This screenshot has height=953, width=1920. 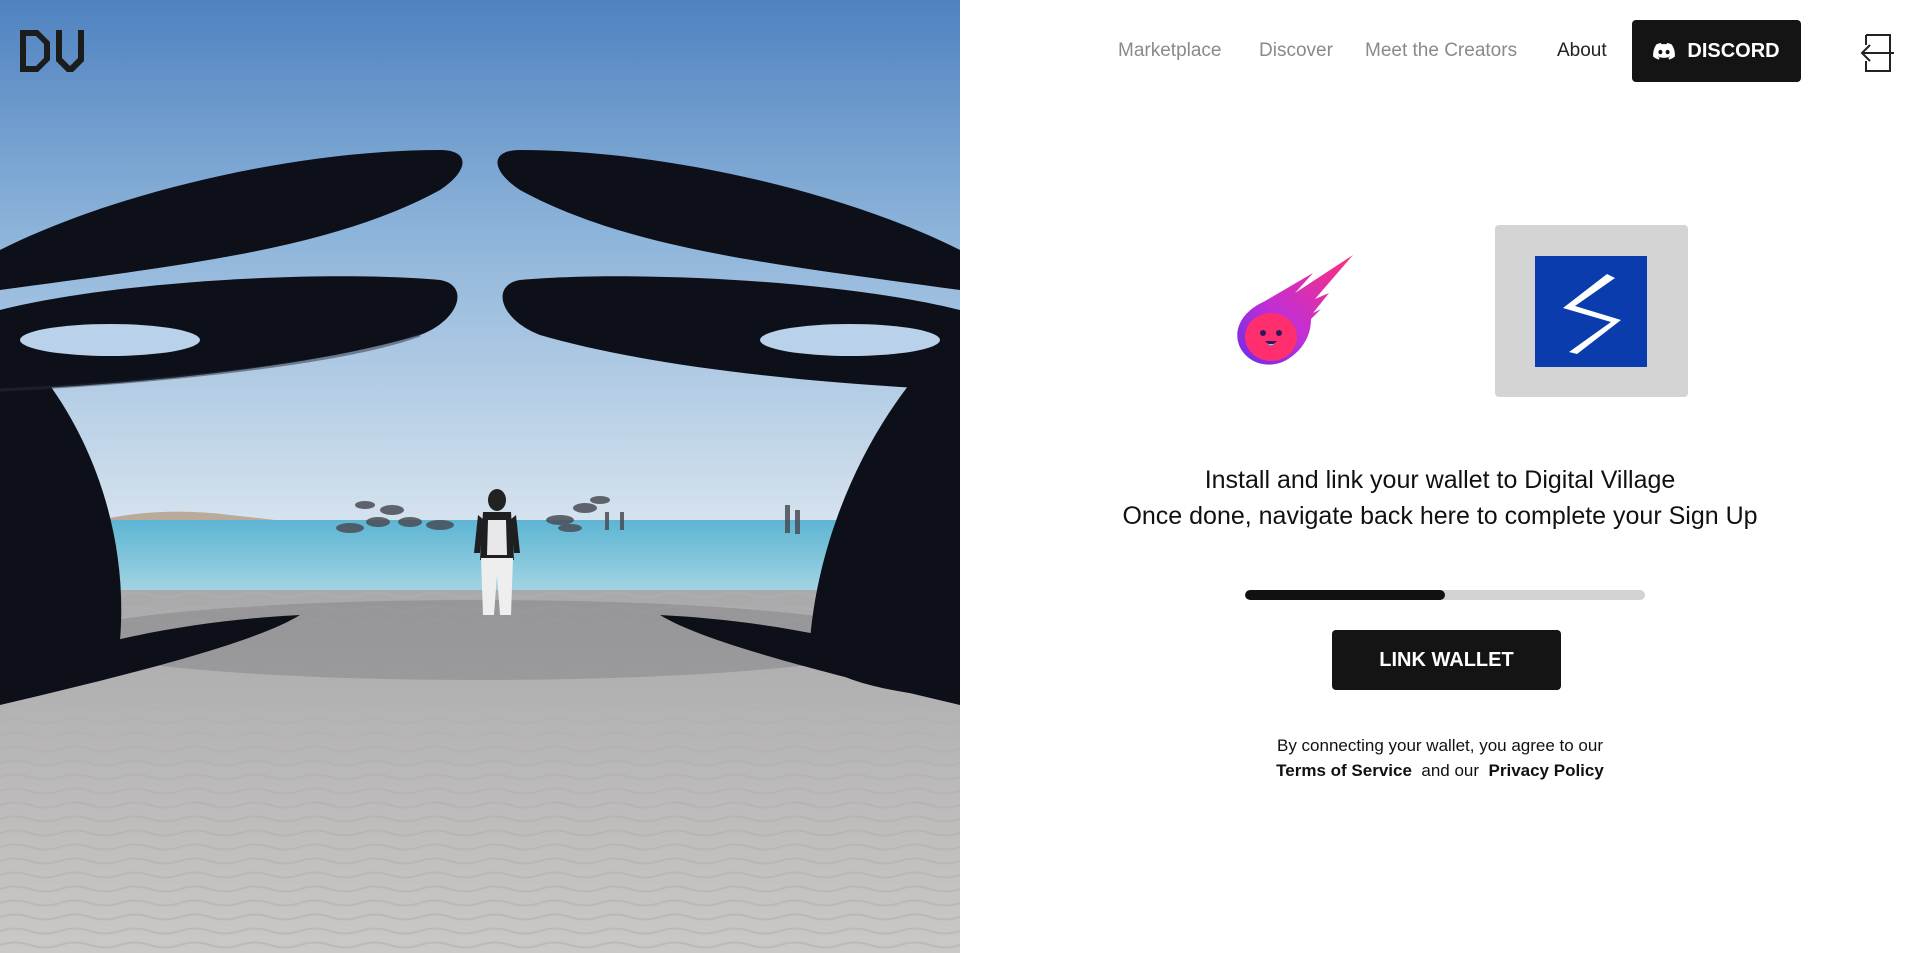 I want to click on discord-button: DISCORD, so click(x=1716, y=51).